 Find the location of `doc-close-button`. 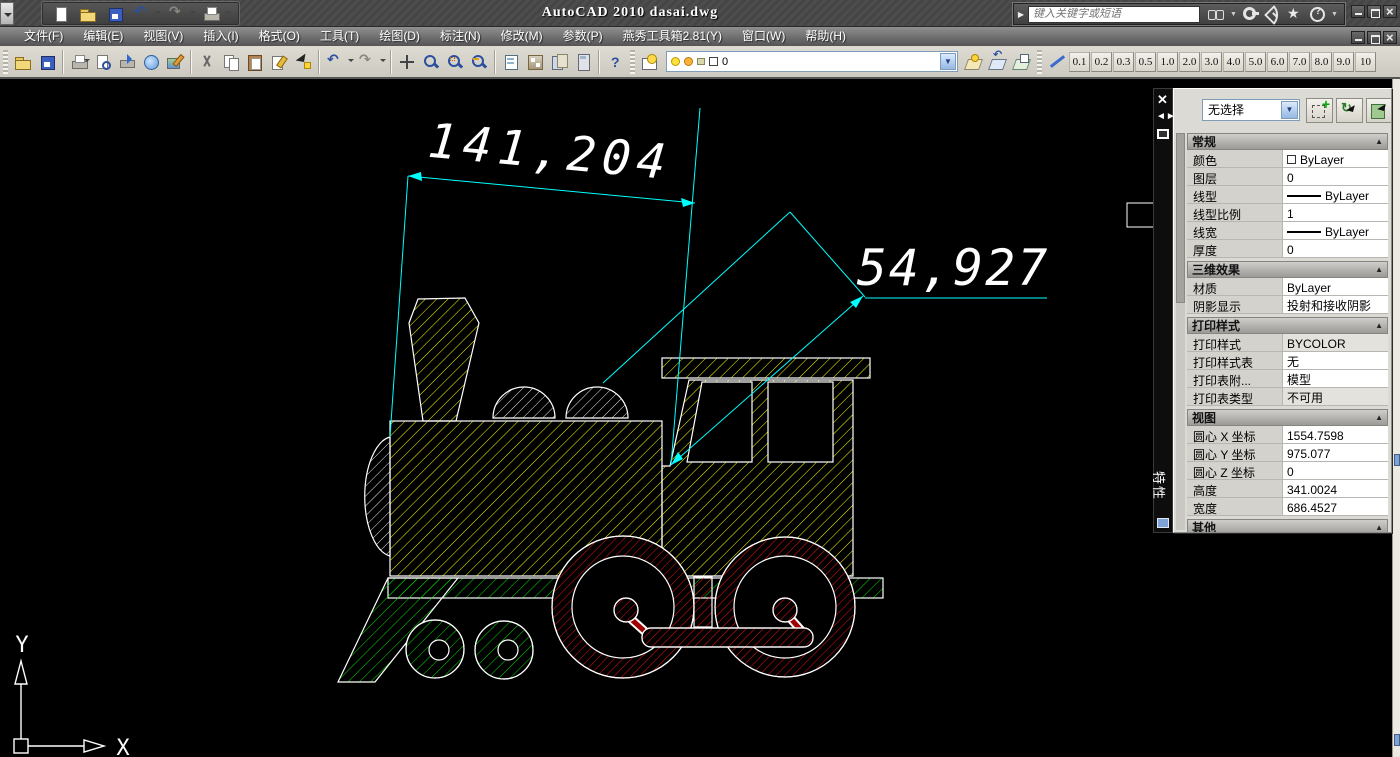

doc-close-button is located at coordinates (1390, 37).